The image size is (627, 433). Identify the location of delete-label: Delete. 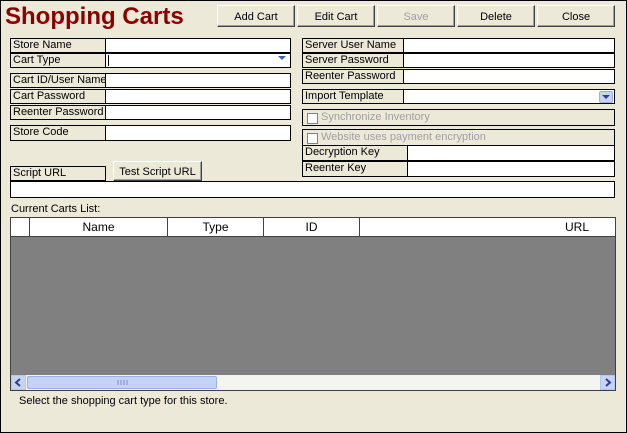
(496, 17).